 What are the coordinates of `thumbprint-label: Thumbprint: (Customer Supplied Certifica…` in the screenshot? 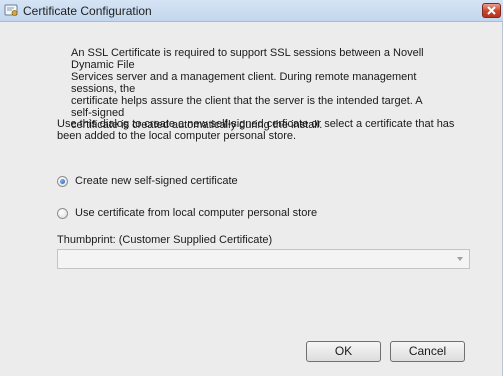 It's located at (165, 240).